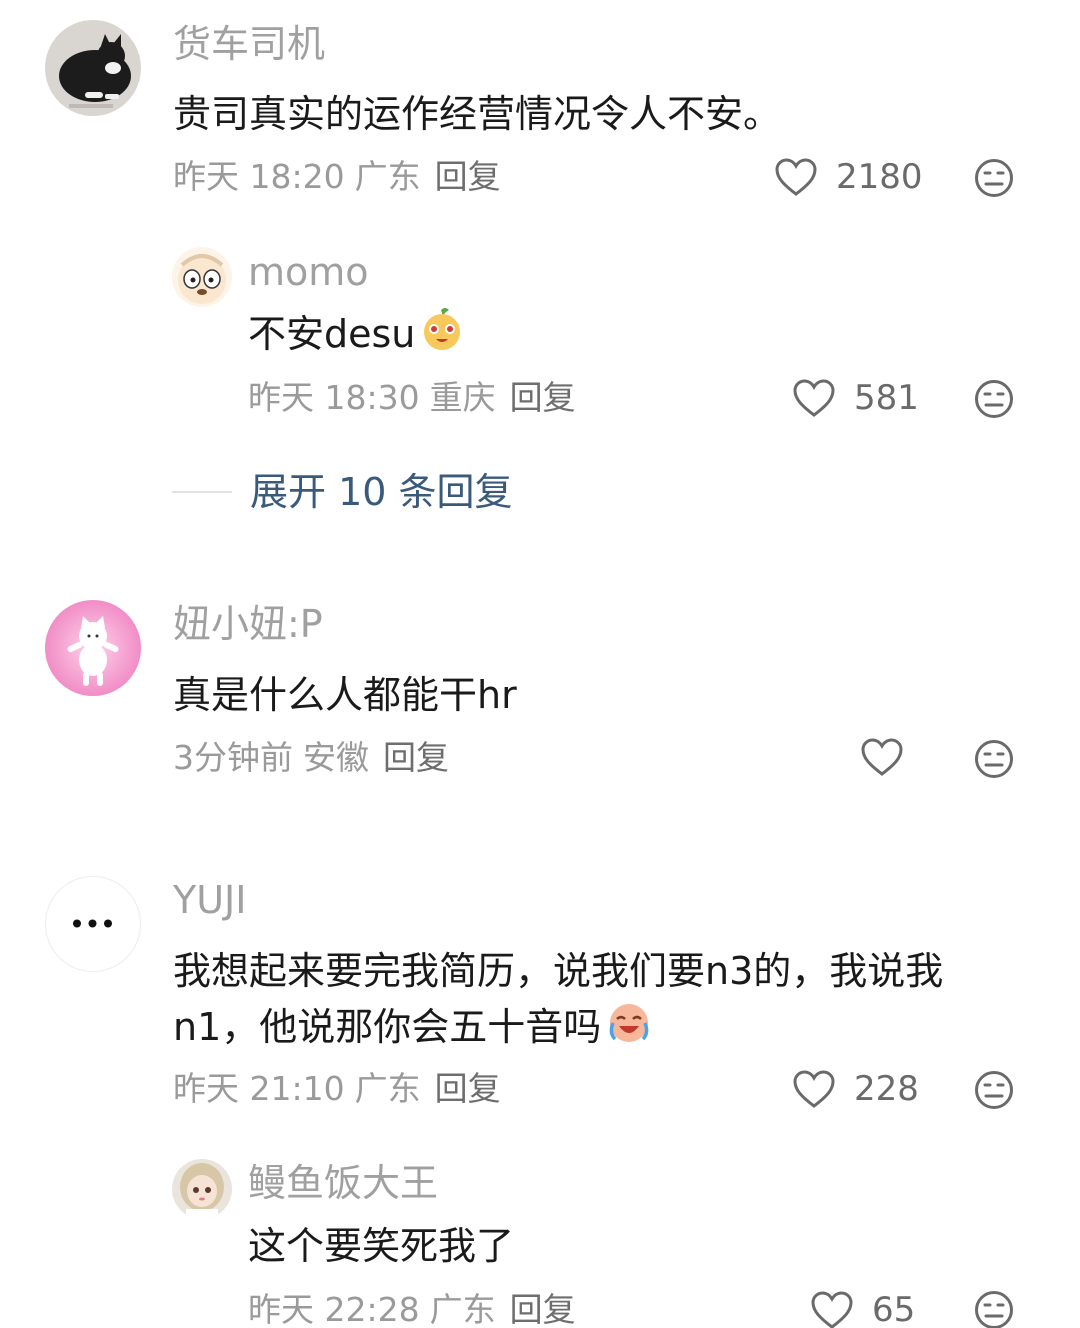  I want to click on pink-cat-avatar-image, so click(93, 648).